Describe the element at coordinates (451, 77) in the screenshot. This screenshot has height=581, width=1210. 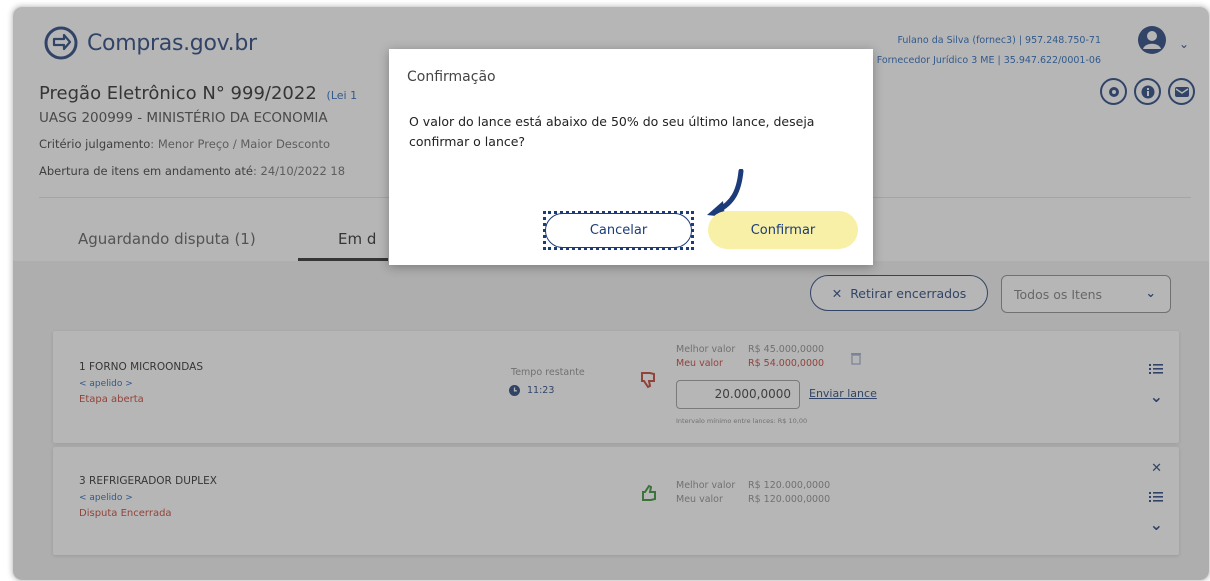
I see `dialog-title: Confirmação` at that location.